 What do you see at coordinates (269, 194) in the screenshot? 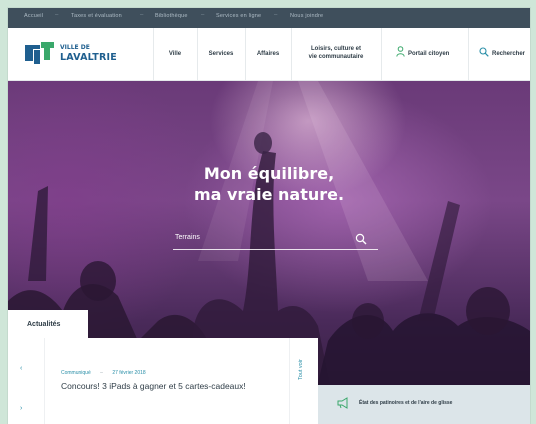
I see `hero-title-line2: ma vraie nature.` at bounding box center [269, 194].